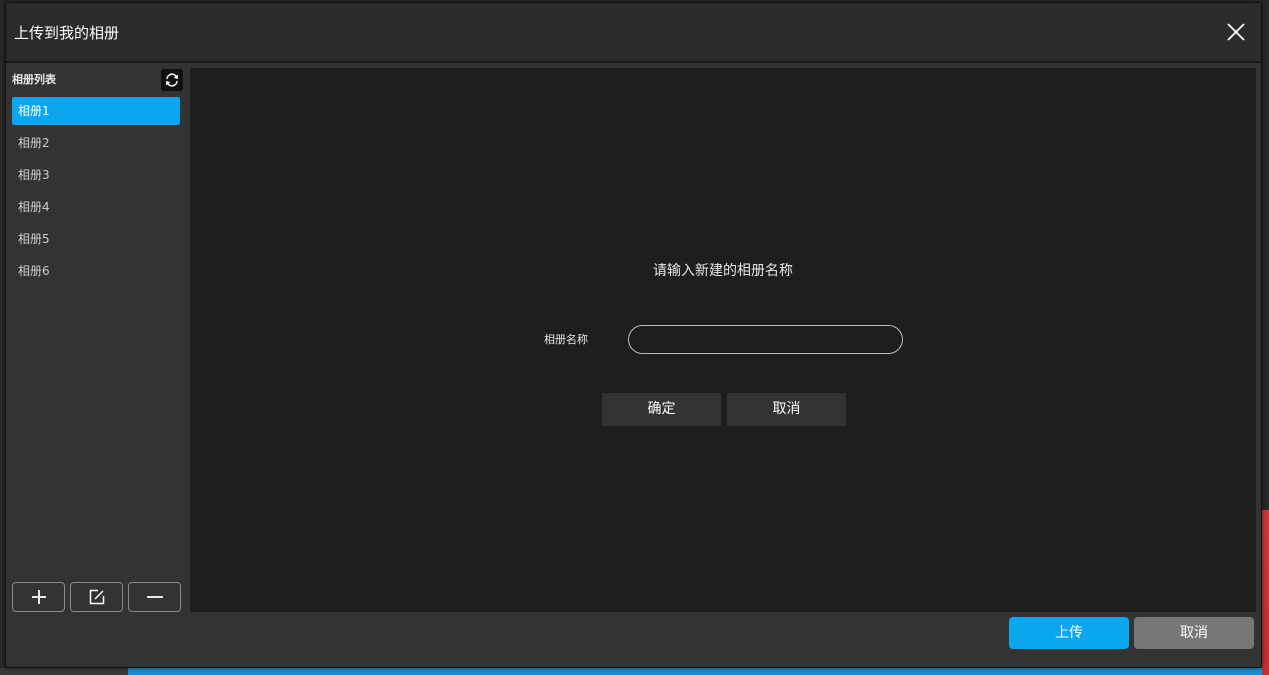 Image resolution: width=1269 pixels, height=675 pixels. I want to click on minus-icon, so click(154, 597).